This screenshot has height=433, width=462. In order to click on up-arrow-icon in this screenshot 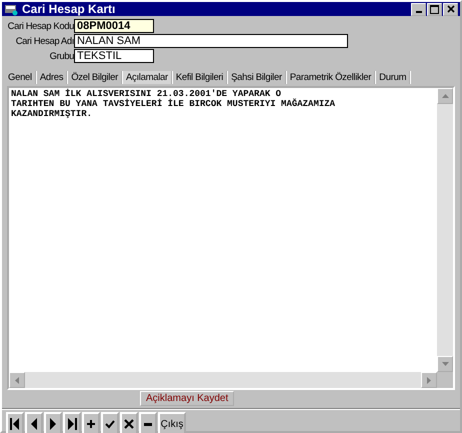, I will do `click(445, 96)`.